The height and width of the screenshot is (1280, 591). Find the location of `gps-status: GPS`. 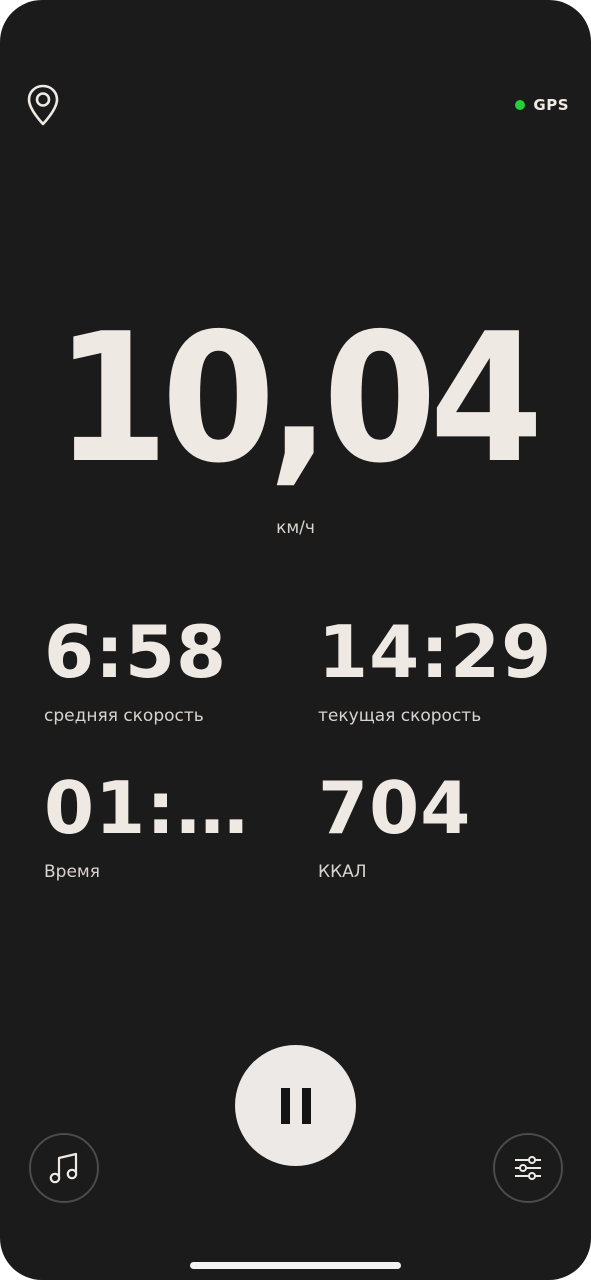

gps-status: GPS is located at coordinates (542, 105).